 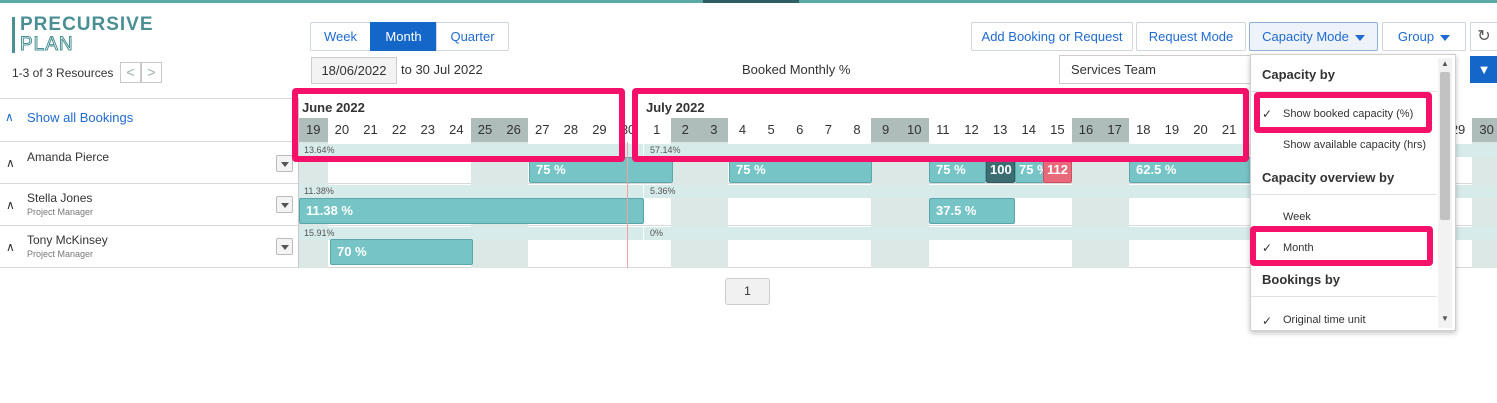 What do you see at coordinates (1343, 112) in the screenshot?
I see `highlight-box-booked` at bounding box center [1343, 112].